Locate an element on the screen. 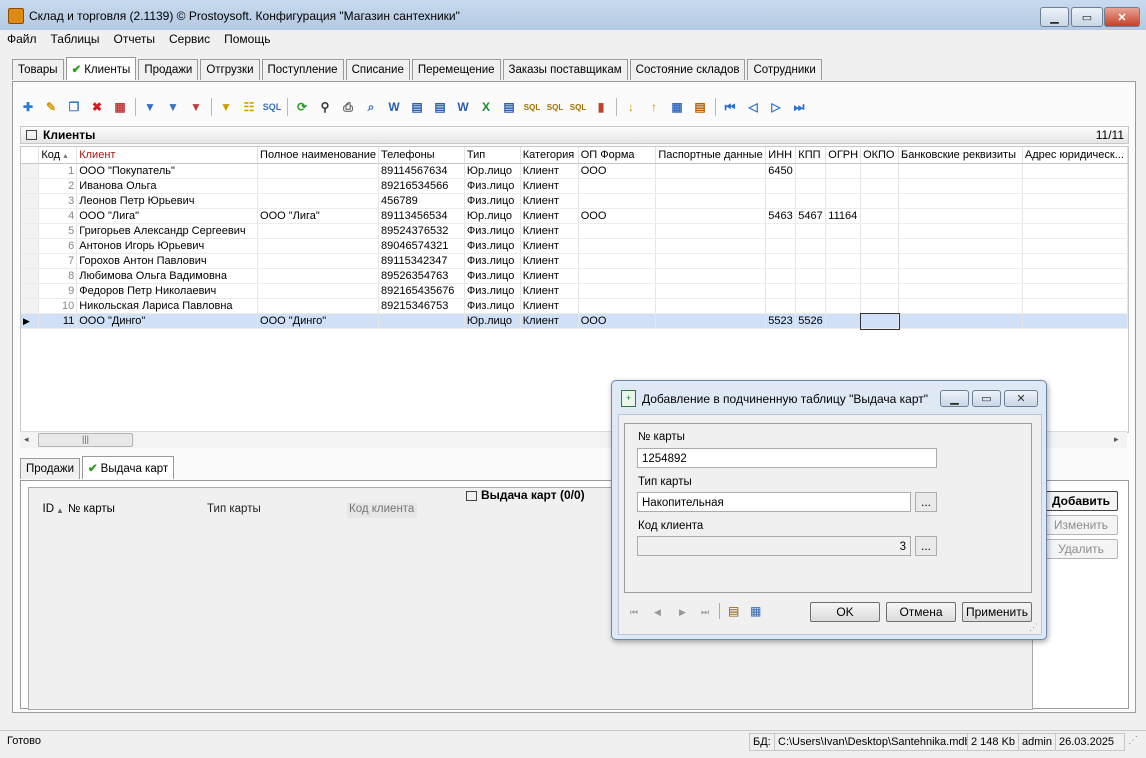  table-cell: 7 is located at coordinates (58, 261).